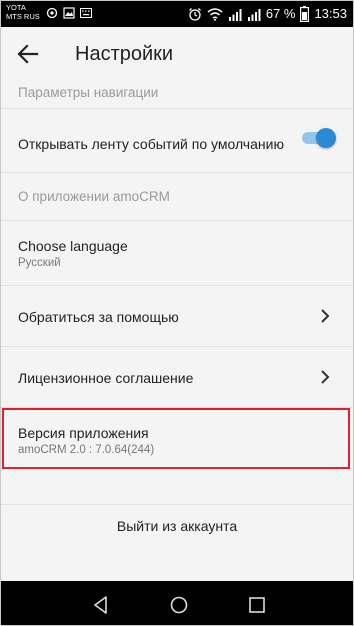 The width and height of the screenshot is (354, 626). Describe the element at coordinates (86, 13) in the screenshot. I see `keyboard-icon` at that location.